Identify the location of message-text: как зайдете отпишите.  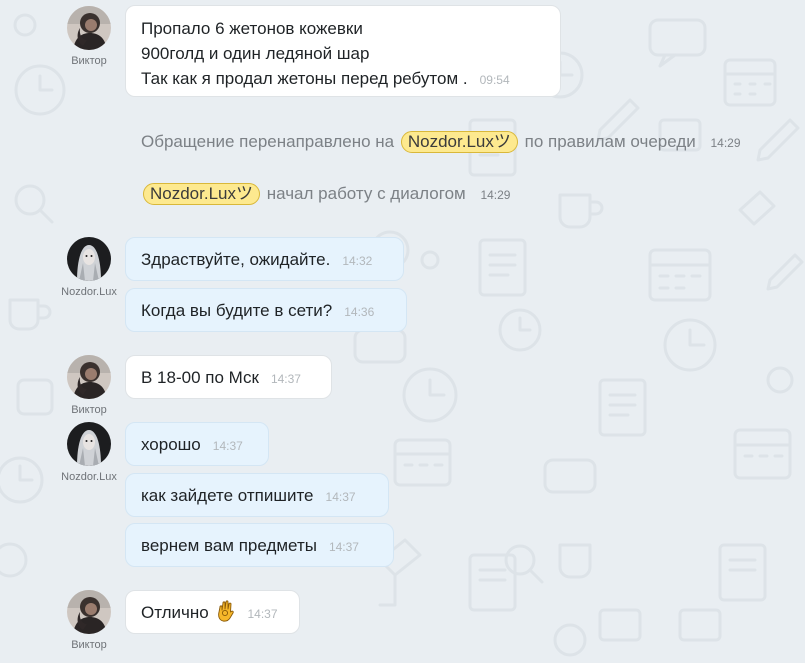
(227, 495).